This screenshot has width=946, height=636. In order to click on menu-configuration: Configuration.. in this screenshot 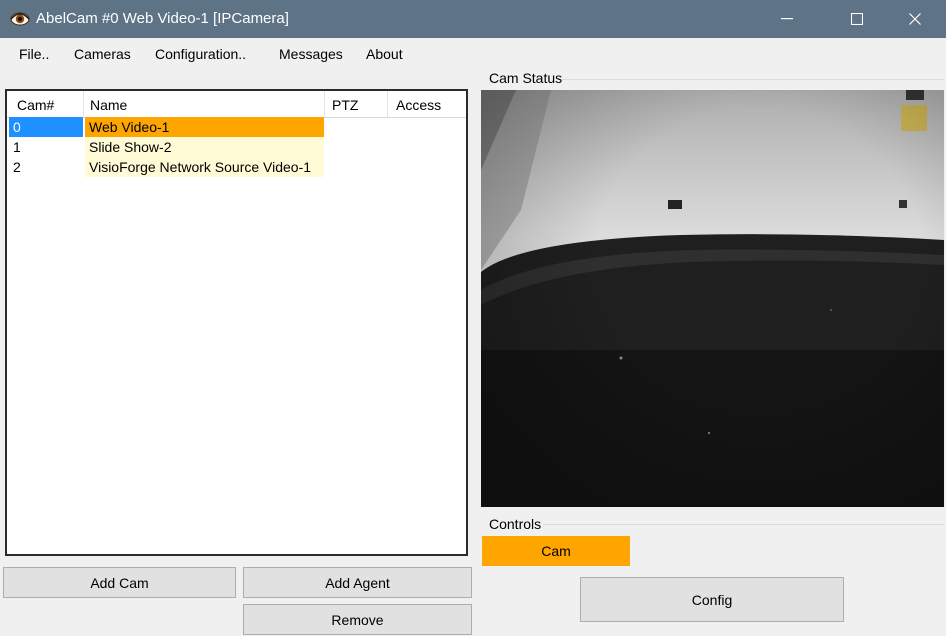, I will do `click(200, 54)`.